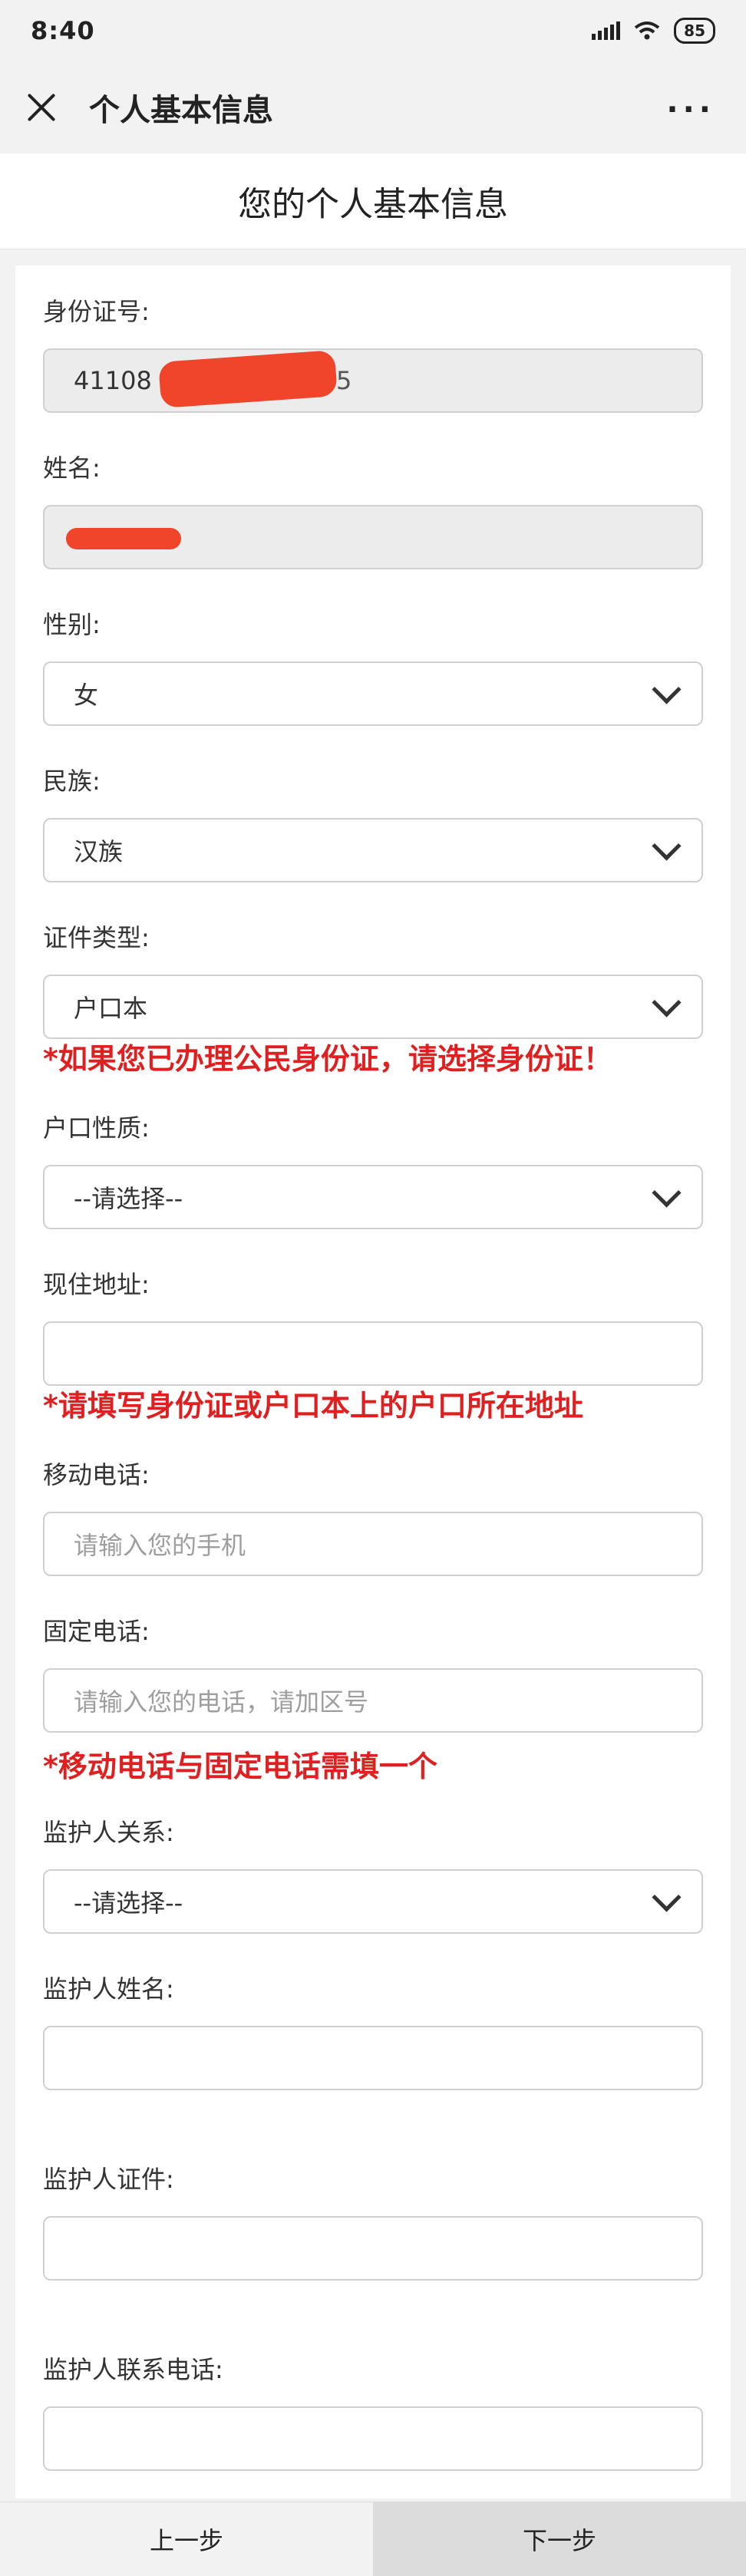 Image resolution: width=746 pixels, height=2576 pixels. What do you see at coordinates (373, 201) in the screenshot?
I see `page-title: 您的个人基本信息` at bounding box center [373, 201].